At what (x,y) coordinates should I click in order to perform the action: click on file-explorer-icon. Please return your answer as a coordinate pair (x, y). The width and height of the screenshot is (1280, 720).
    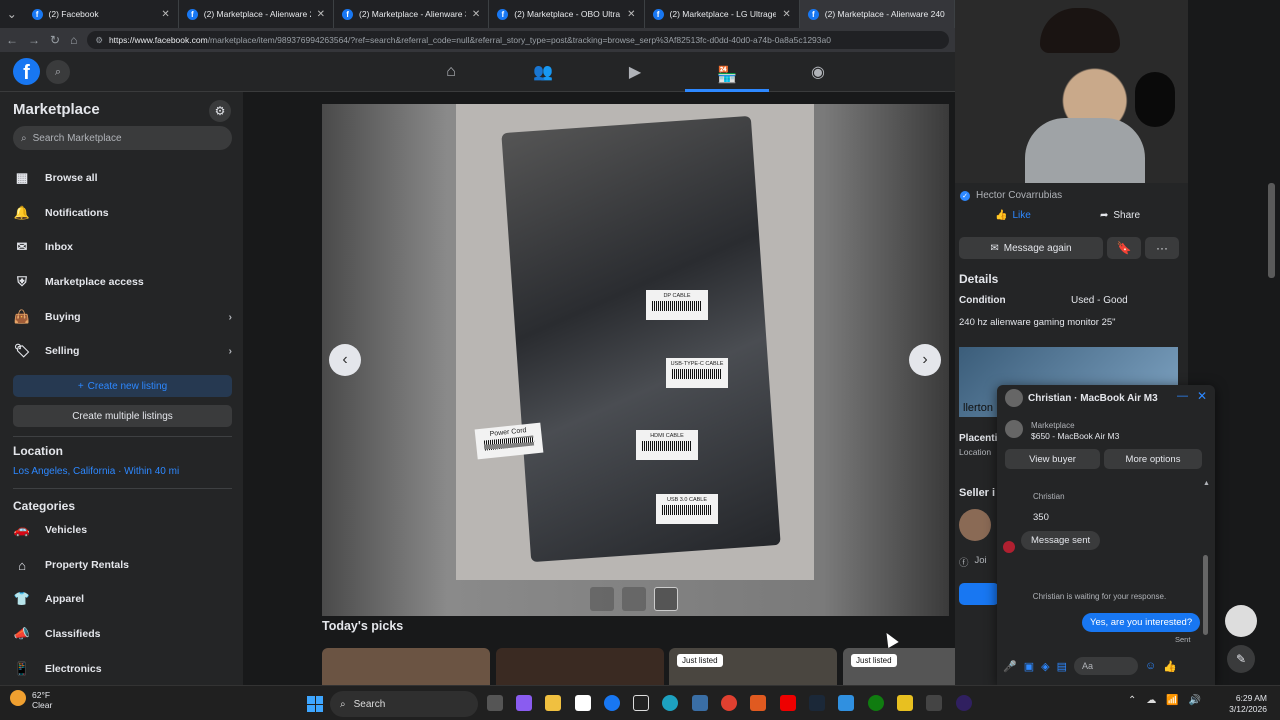
    Looking at the image, I should click on (553, 703).